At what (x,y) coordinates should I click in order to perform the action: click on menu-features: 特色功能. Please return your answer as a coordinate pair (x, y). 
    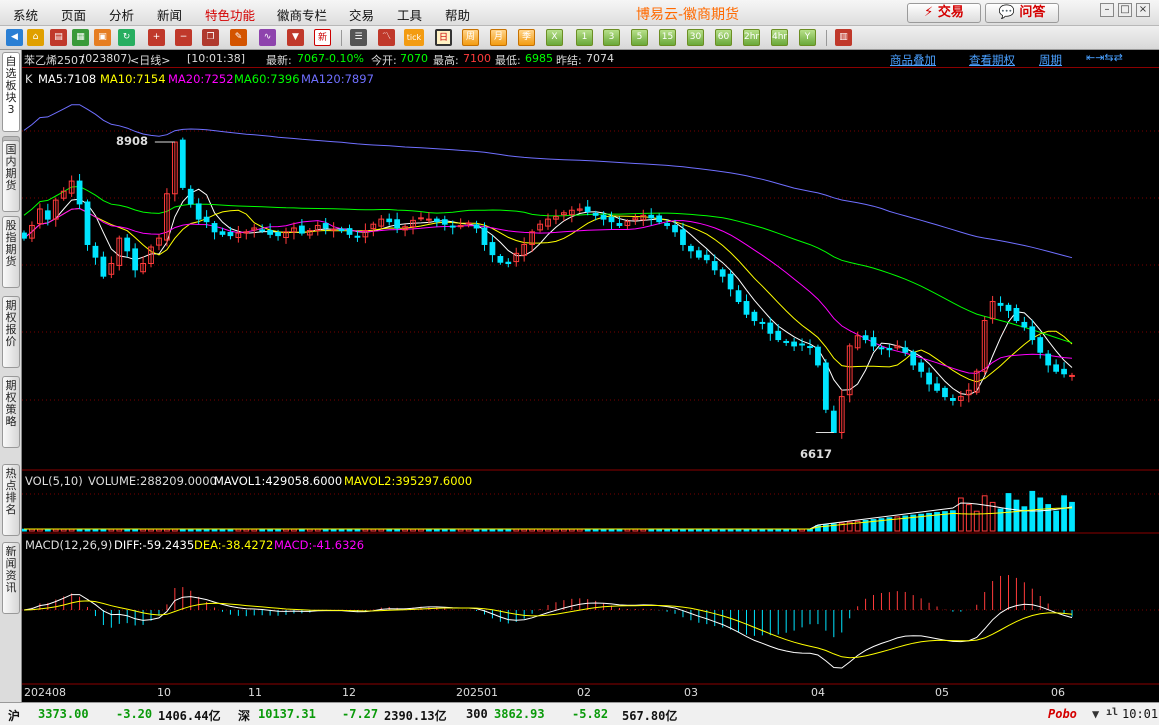
    Looking at the image, I should click on (230, 14).